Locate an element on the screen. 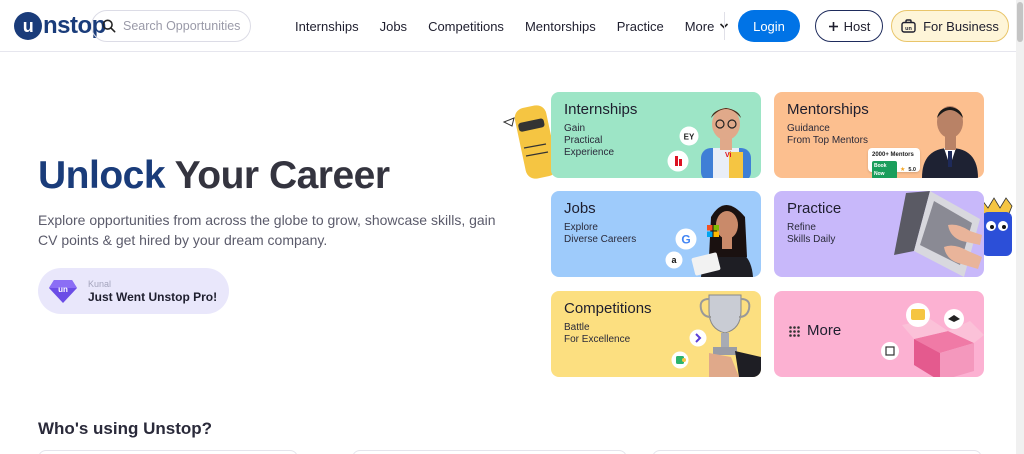 The image size is (1024, 454). hero-title-rest: Your Career is located at coordinates (277, 175).